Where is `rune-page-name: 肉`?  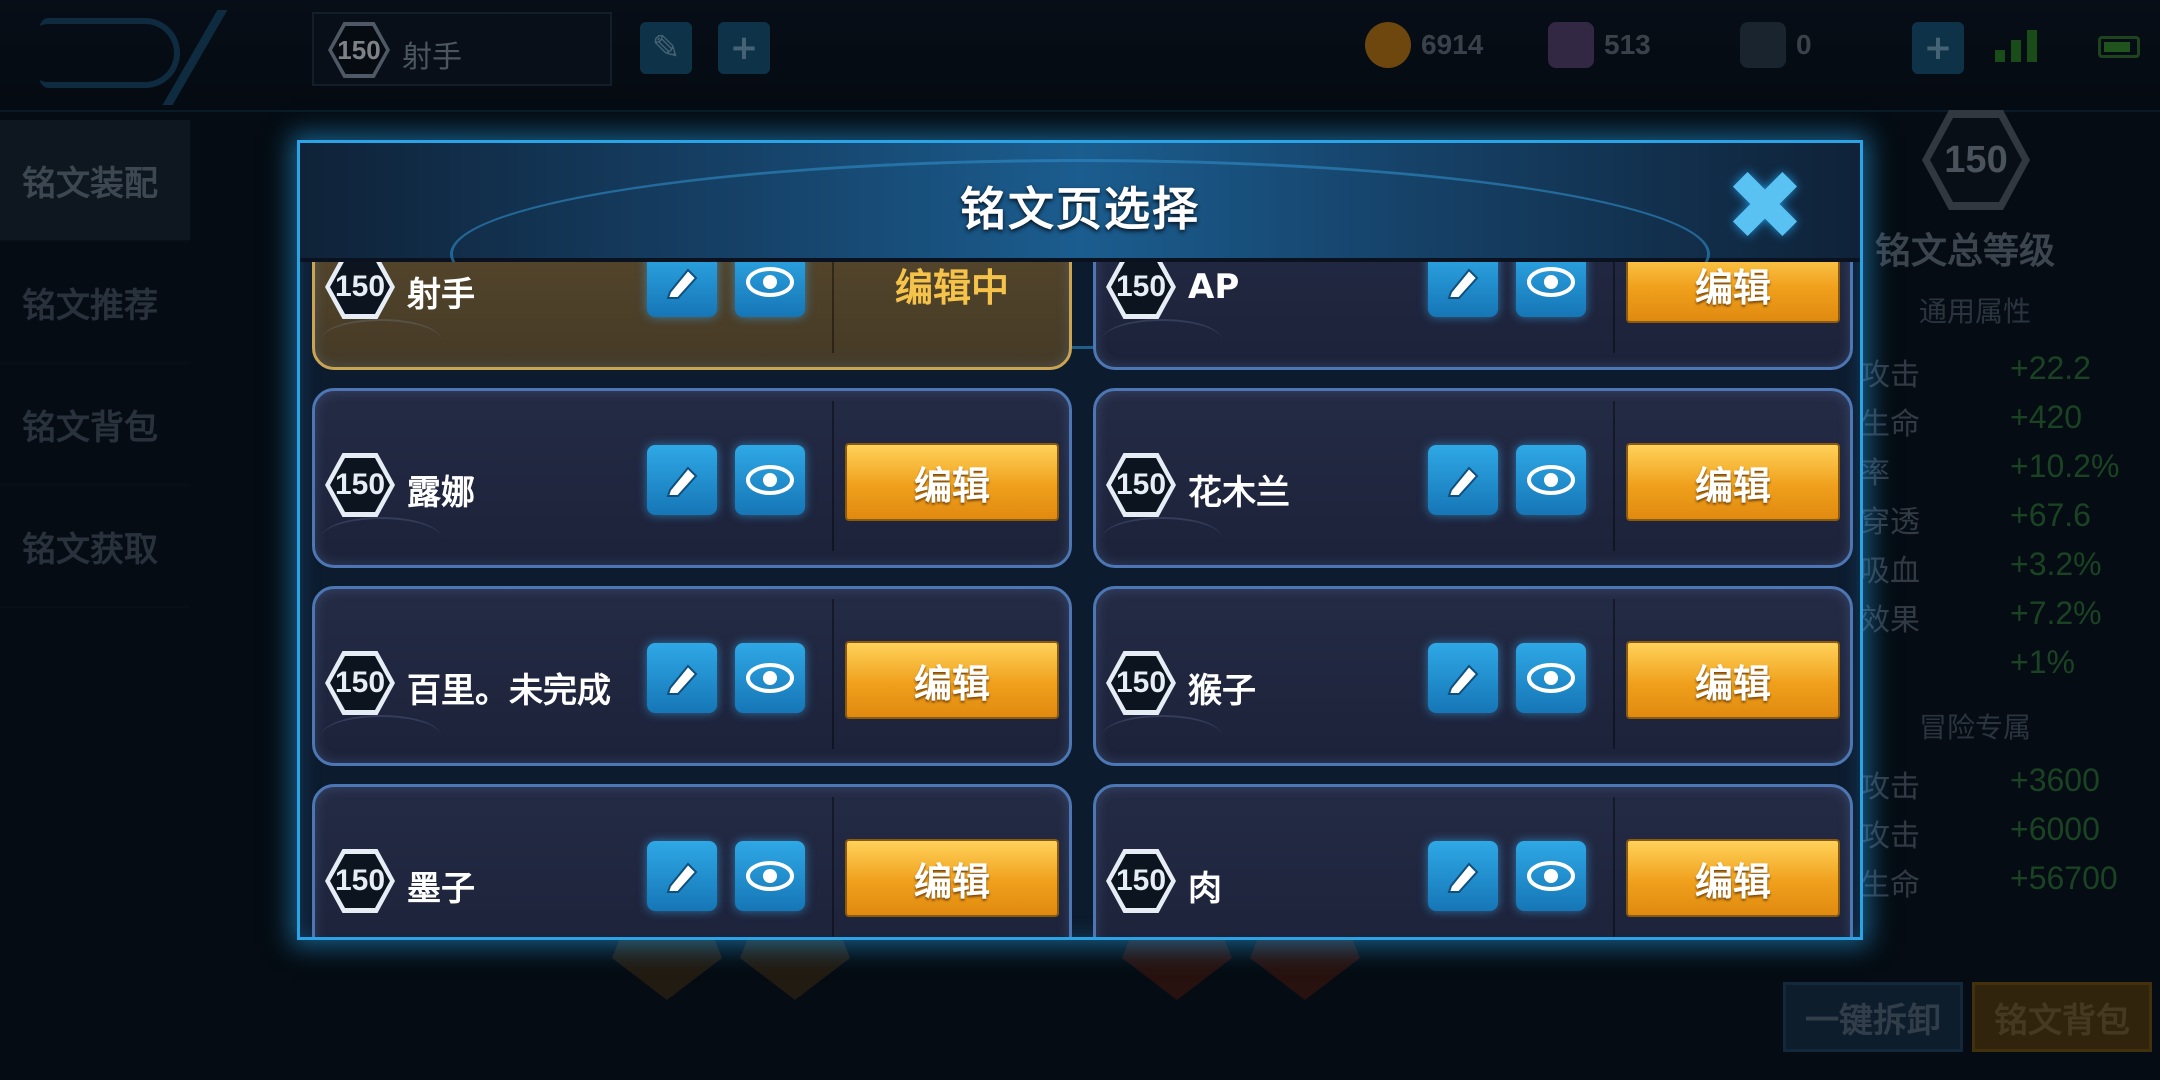 rune-page-name: 肉 is located at coordinates (1205, 889).